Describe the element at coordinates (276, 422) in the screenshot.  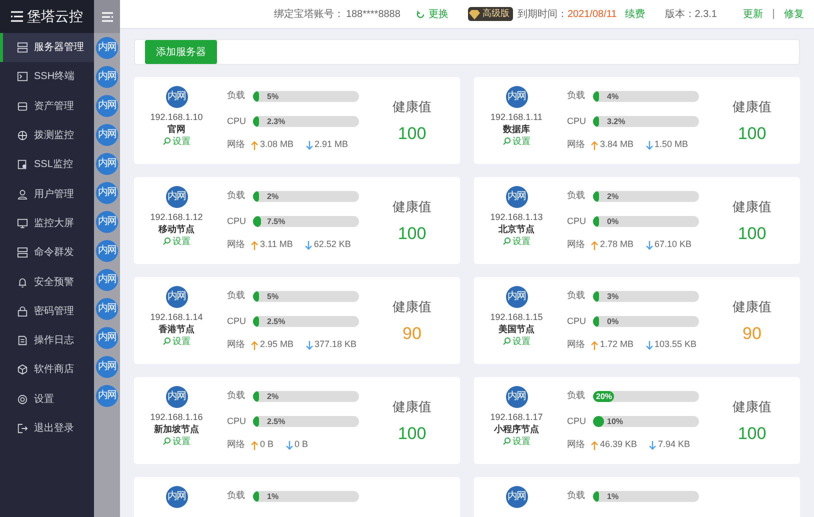
I see `progress-reading: 2.5%` at that location.